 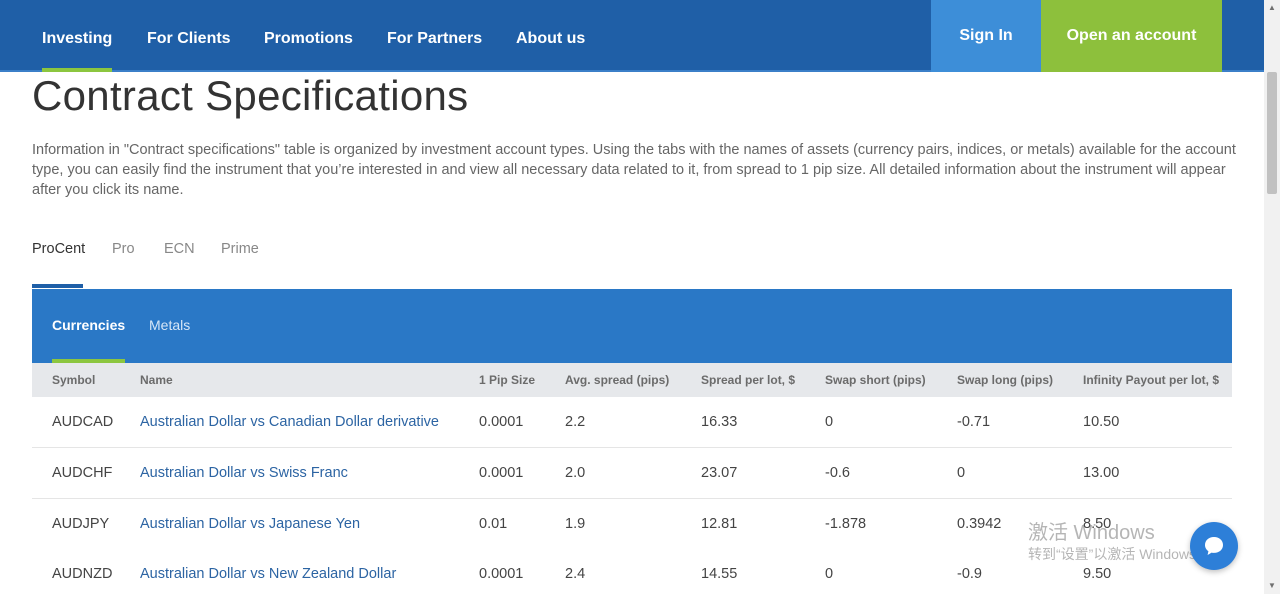 What do you see at coordinates (268, 571) in the screenshot?
I see `instrument-link: Australian Dollar vs New Zealand Dollar` at bounding box center [268, 571].